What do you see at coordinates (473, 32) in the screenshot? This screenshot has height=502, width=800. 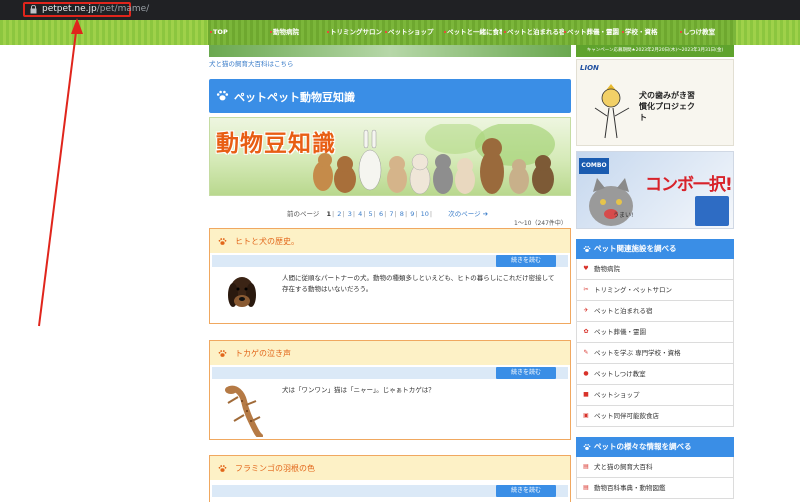 I see `nav-item-dining: ペットと一緒に食事` at bounding box center [473, 32].